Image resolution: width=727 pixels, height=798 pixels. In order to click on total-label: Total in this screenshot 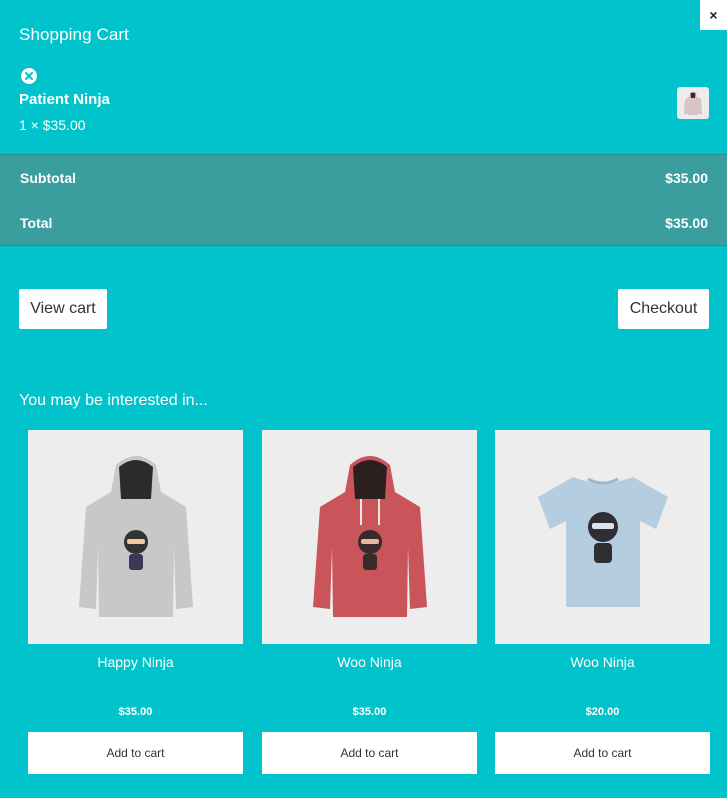, I will do `click(36, 223)`.